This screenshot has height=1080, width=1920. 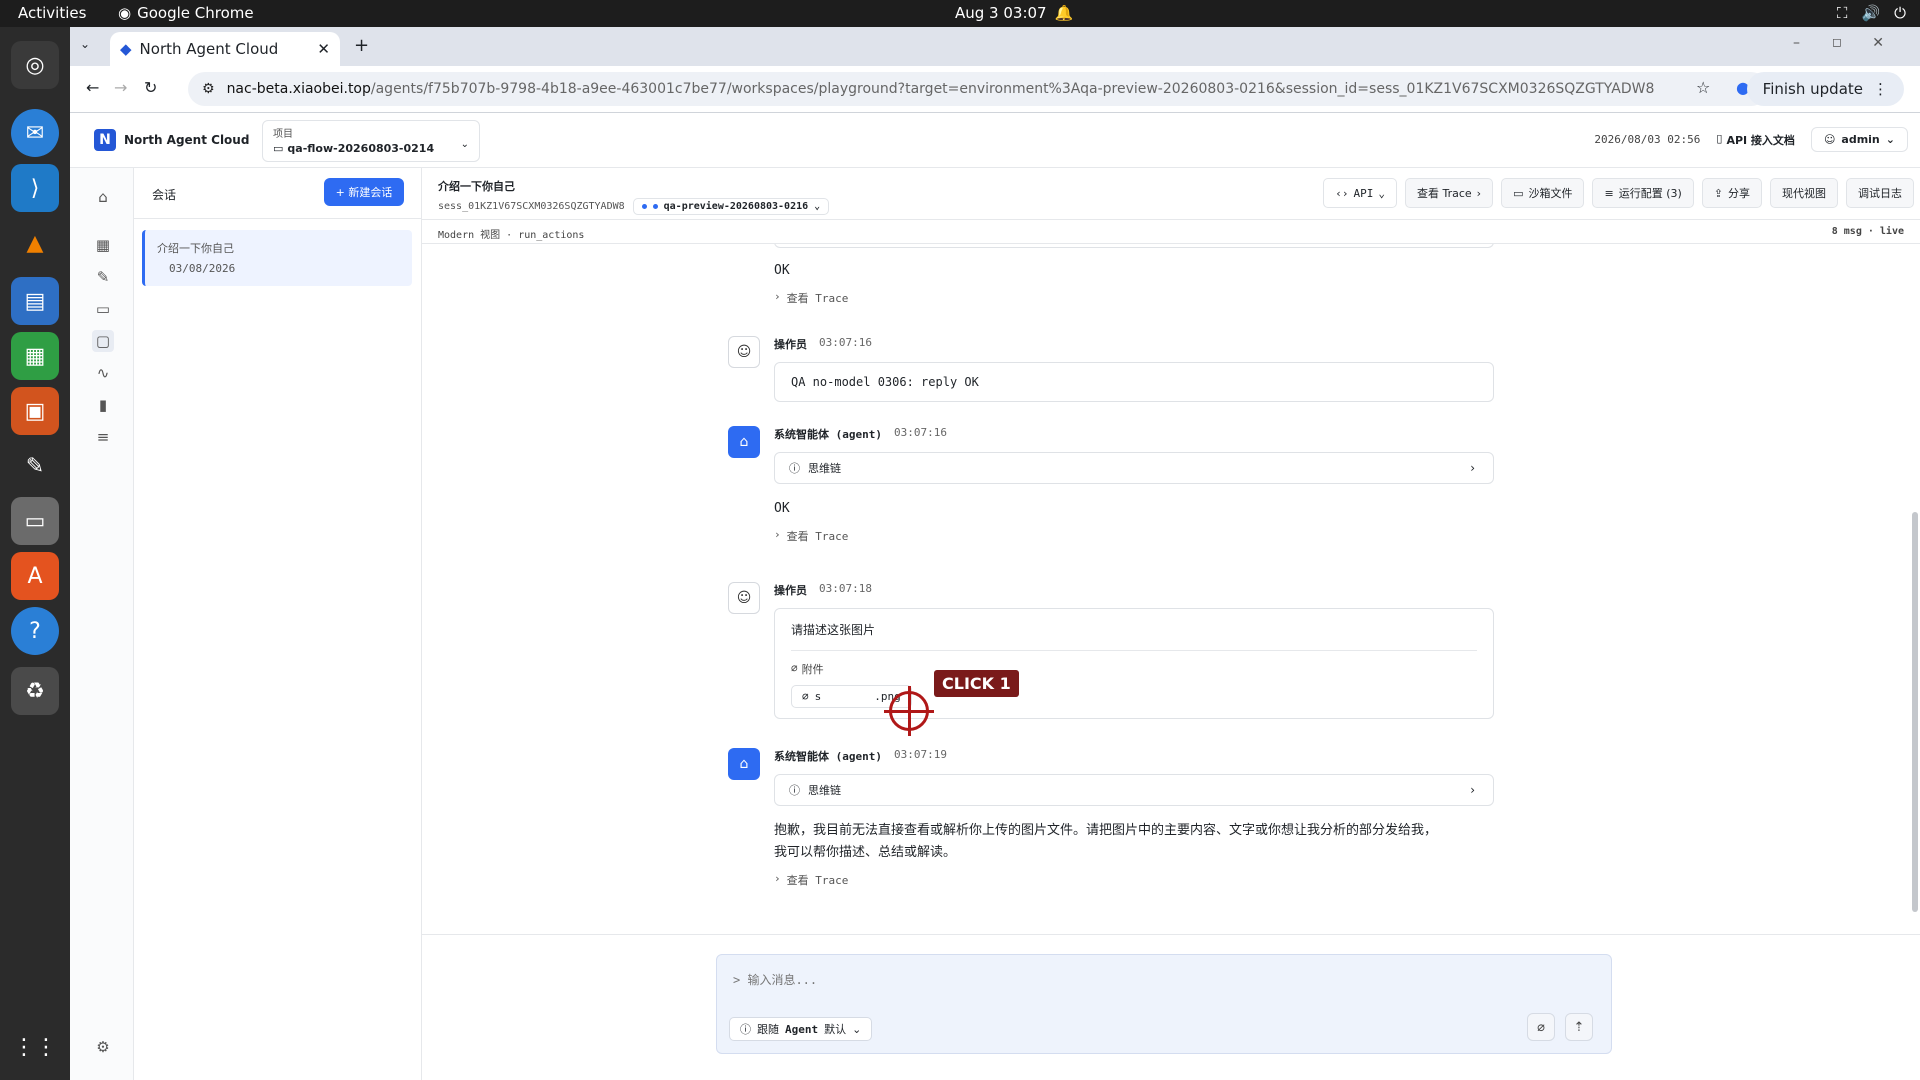 I want to click on volume-icon: 🔊, so click(x=1871, y=13).